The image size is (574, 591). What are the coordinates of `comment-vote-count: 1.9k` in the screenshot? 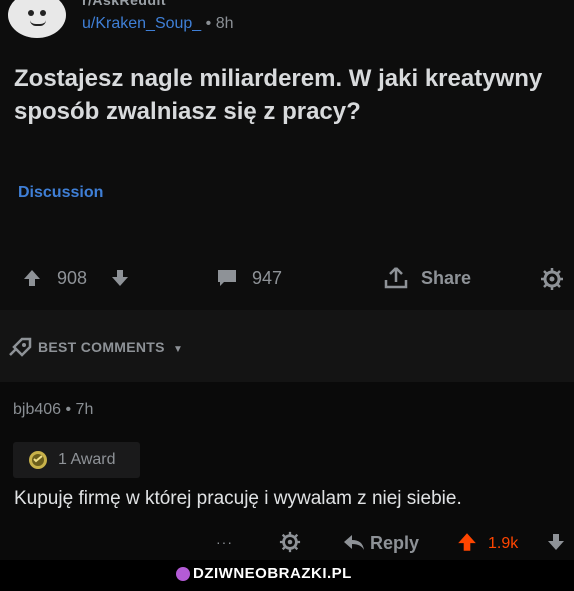 It's located at (503, 543).